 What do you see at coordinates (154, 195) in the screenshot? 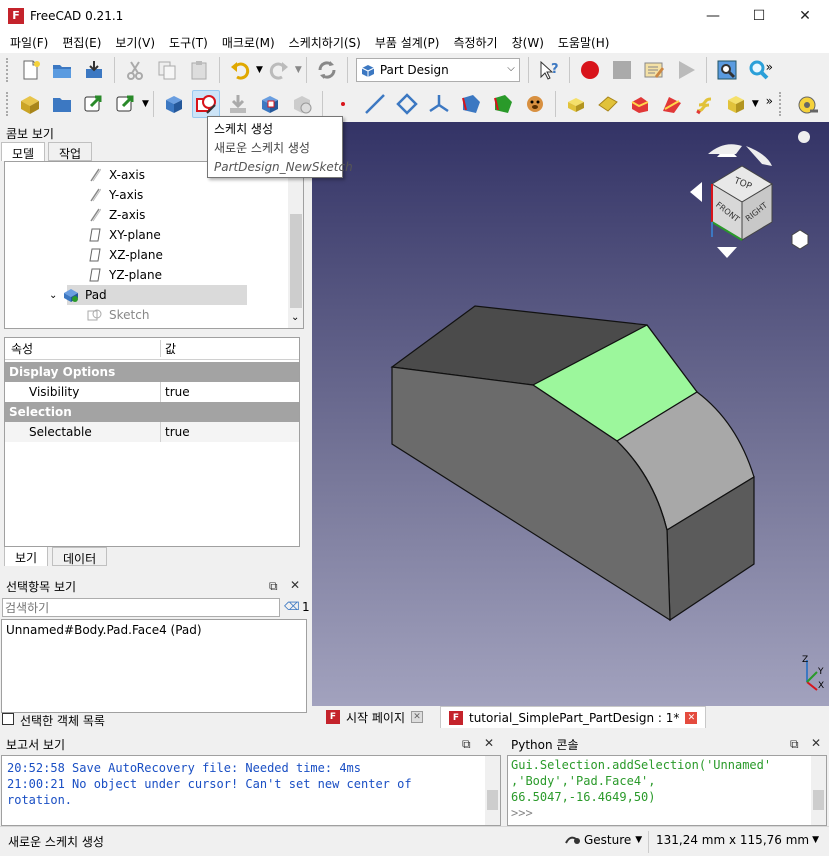
I see `tree-item-y-axis: Y-axis` at bounding box center [154, 195].